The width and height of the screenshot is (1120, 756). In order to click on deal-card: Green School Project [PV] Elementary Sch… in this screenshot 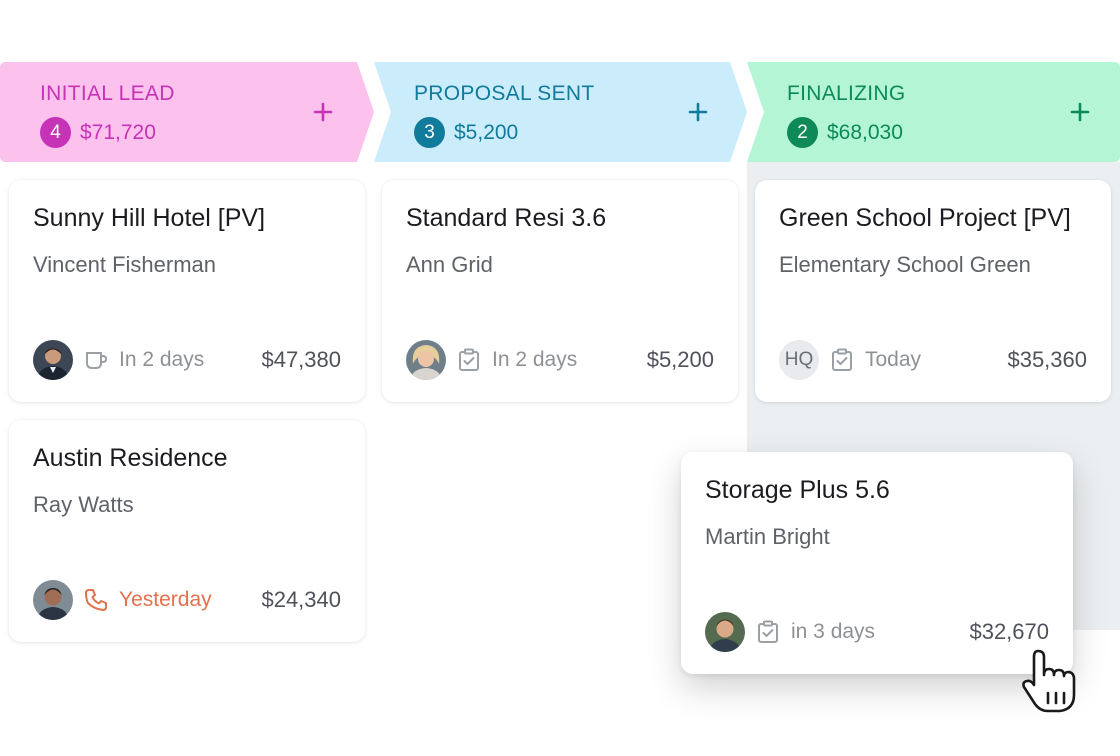, I will do `click(933, 291)`.